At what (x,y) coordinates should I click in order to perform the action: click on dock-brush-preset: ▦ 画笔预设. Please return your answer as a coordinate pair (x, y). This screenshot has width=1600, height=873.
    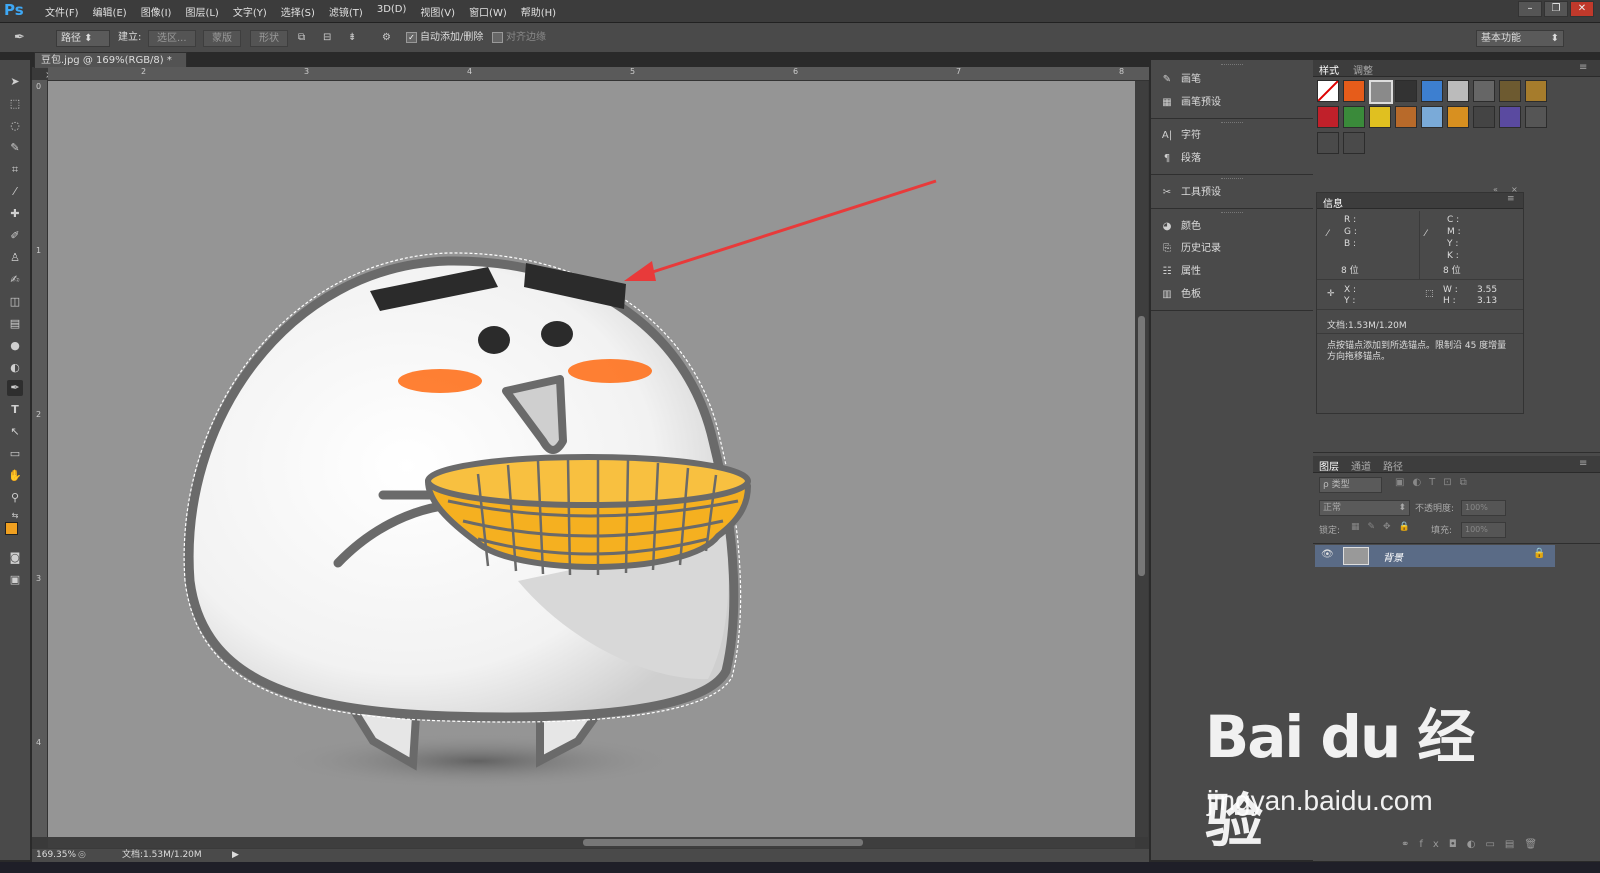
    Looking at the image, I should click on (1190, 103).